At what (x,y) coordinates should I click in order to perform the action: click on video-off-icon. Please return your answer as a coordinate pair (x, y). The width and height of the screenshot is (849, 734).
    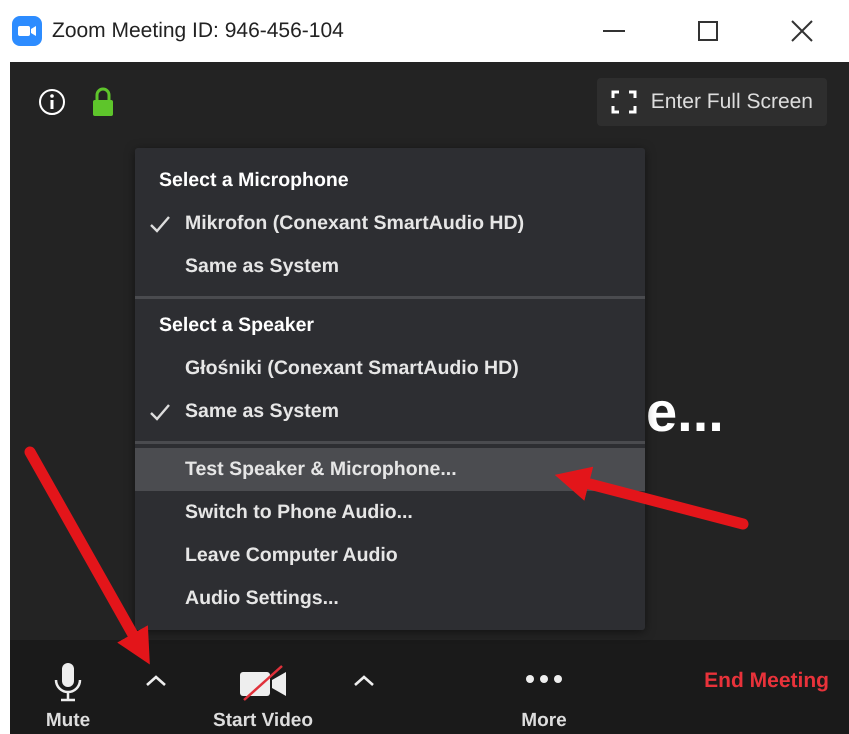
    Looking at the image, I should click on (263, 683).